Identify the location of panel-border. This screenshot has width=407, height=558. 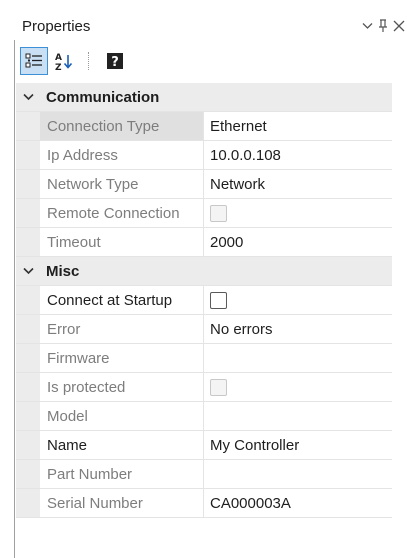
(14, 299).